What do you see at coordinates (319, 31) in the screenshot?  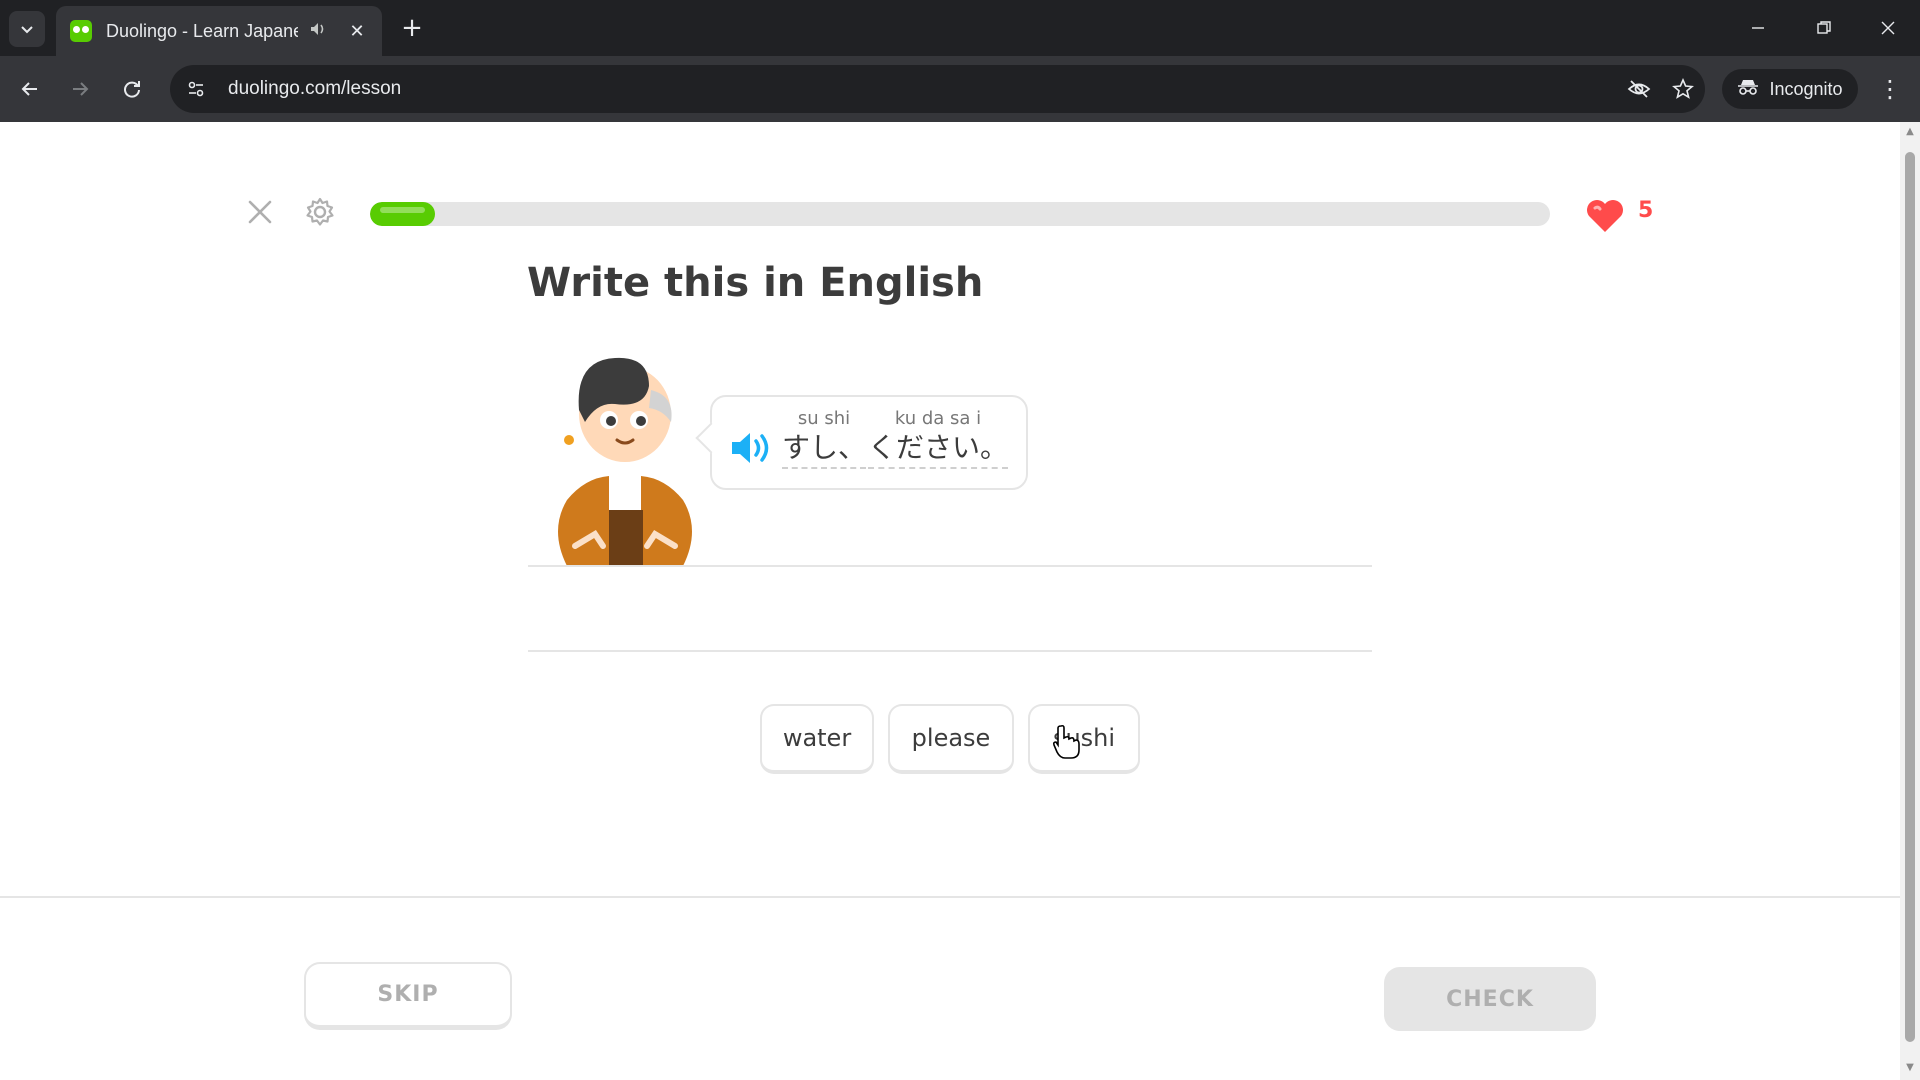 I see `audio-icon` at bounding box center [319, 31].